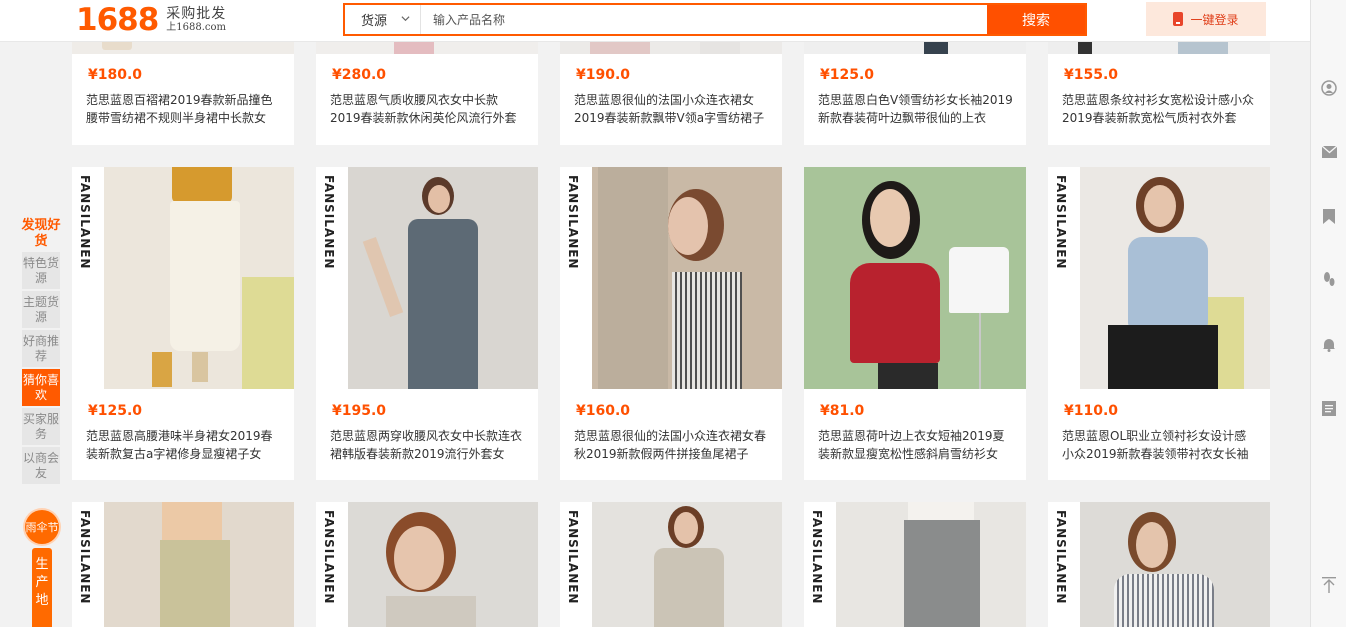 This screenshot has height=627, width=1346. What do you see at coordinates (359, 75) in the screenshot?
I see `product-price: ¥280.0` at bounding box center [359, 75].